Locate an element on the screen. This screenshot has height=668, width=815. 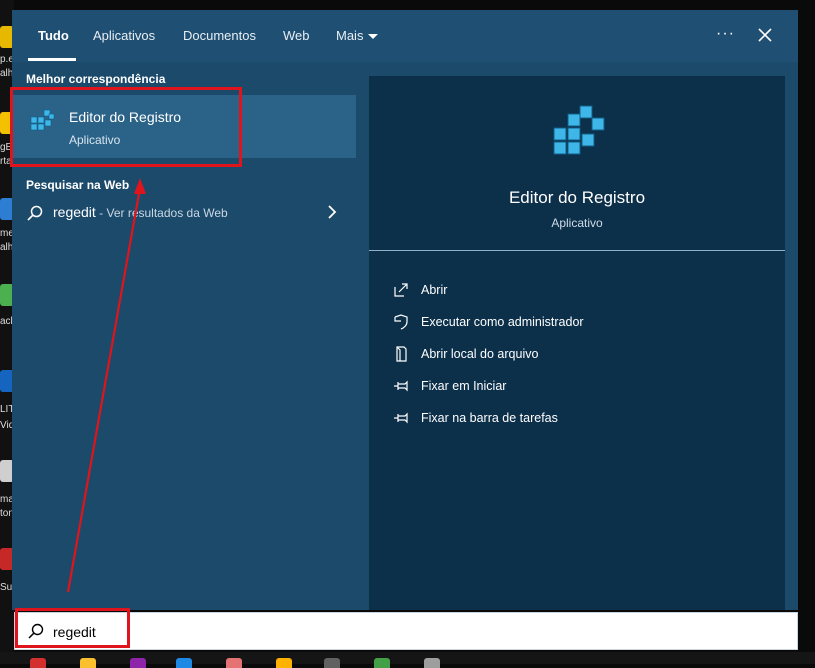
tab-apps: Aplicativos is located at coordinates (124, 35).